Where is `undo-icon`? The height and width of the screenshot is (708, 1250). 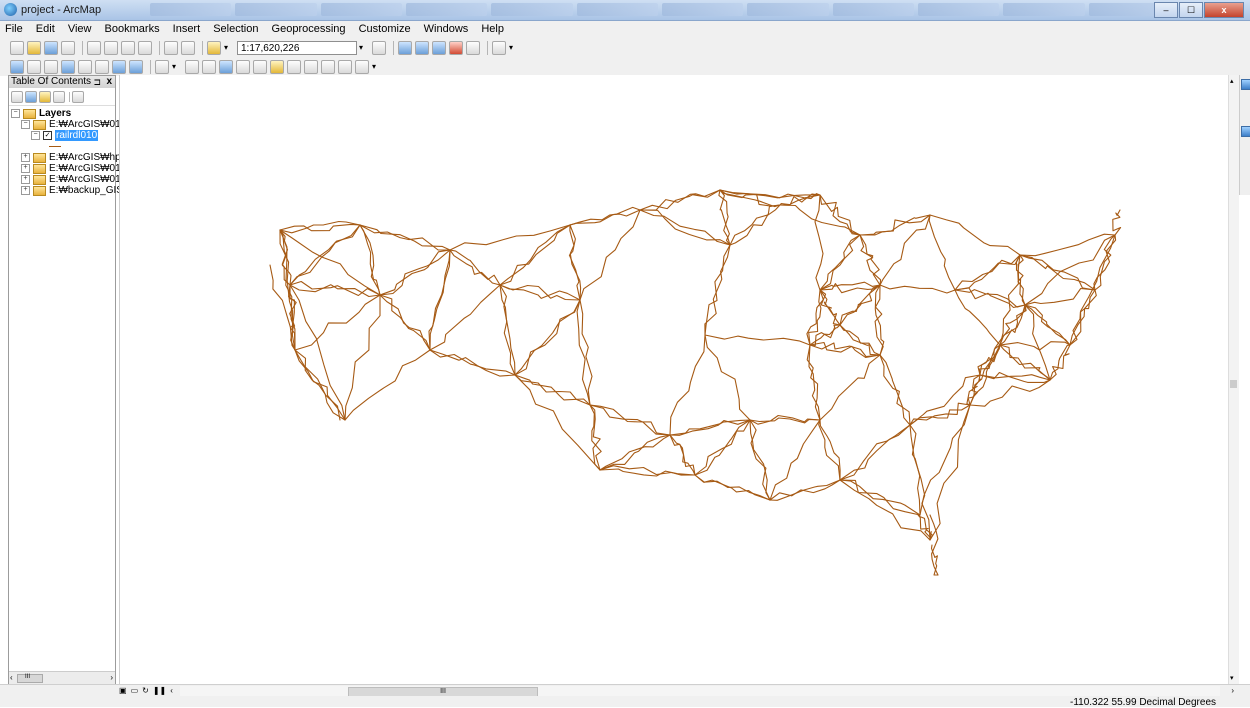 undo-icon is located at coordinates (171, 47).